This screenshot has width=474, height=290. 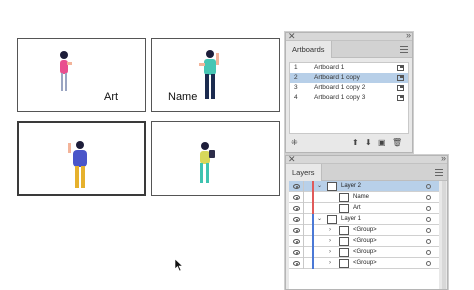 What do you see at coordinates (179, 265) in the screenshot?
I see `mouse-cursor-icon` at bounding box center [179, 265].